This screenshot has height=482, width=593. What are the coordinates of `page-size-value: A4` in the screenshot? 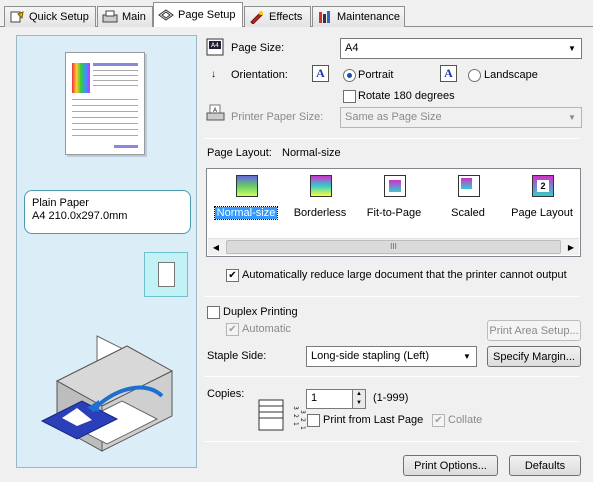 It's located at (352, 48).